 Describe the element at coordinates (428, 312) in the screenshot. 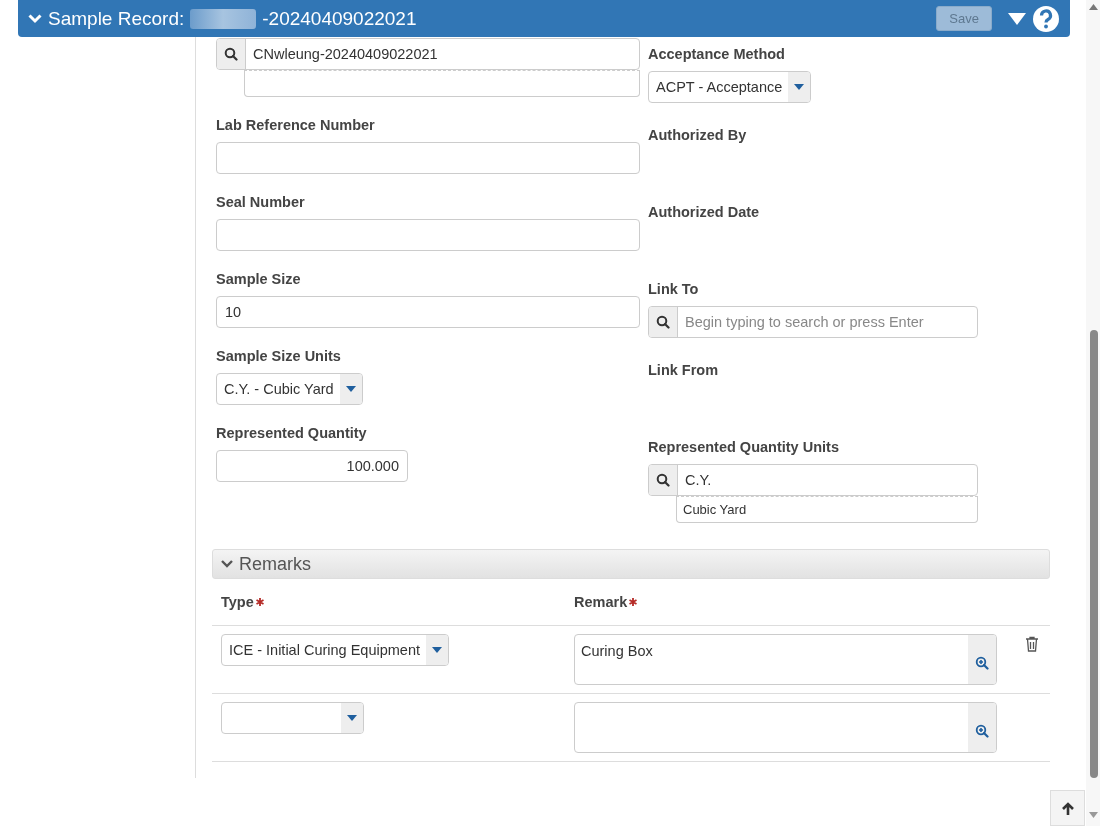

I see `text-field: 10` at that location.